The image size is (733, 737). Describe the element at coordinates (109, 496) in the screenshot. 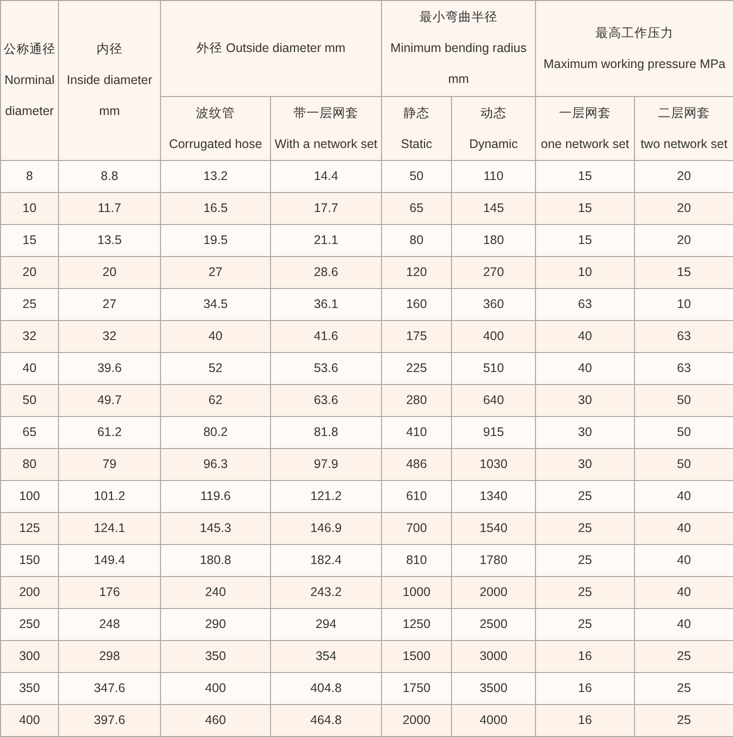

I see `table-cell: 101.2` at that location.